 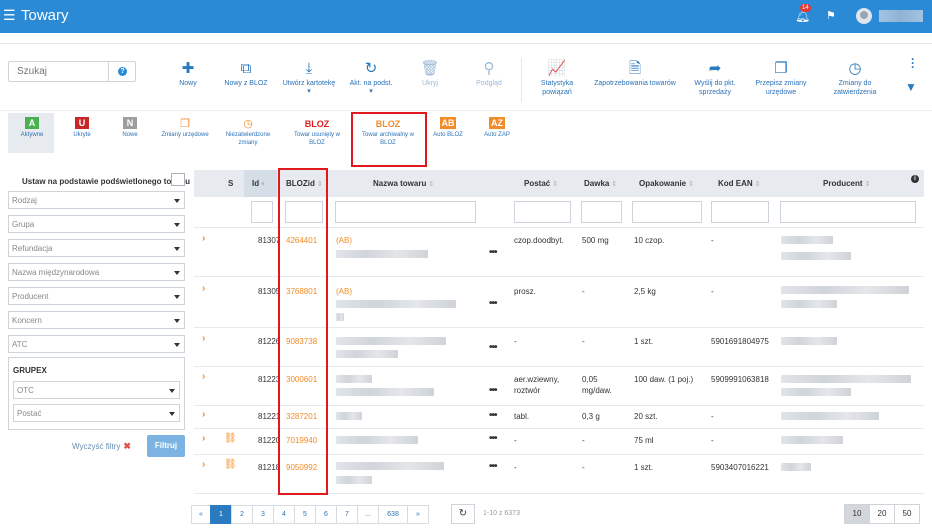 What do you see at coordinates (166, 446) in the screenshot?
I see `filter-button: Filtruj` at bounding box center [166, 446].